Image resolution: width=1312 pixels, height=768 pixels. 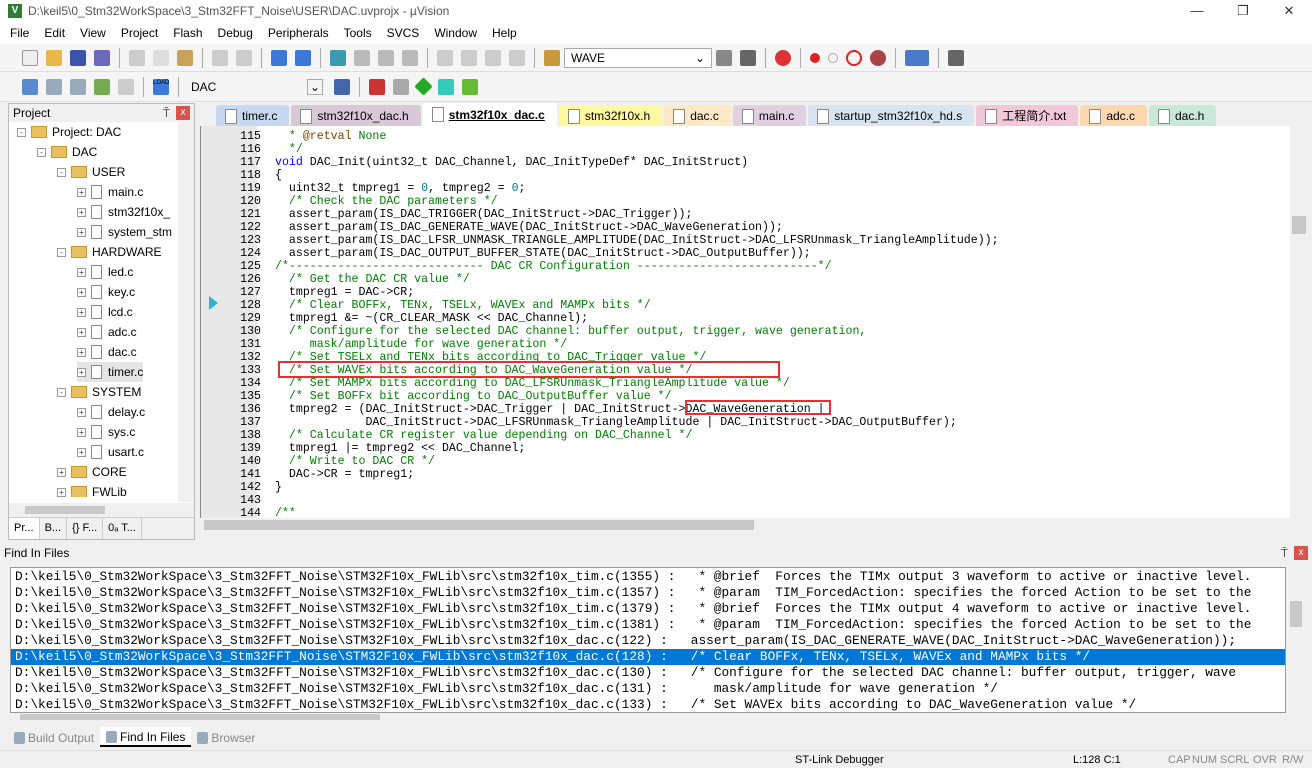 I want to click on disable-all-breakpoints-icon, so click(x=854, y=57).